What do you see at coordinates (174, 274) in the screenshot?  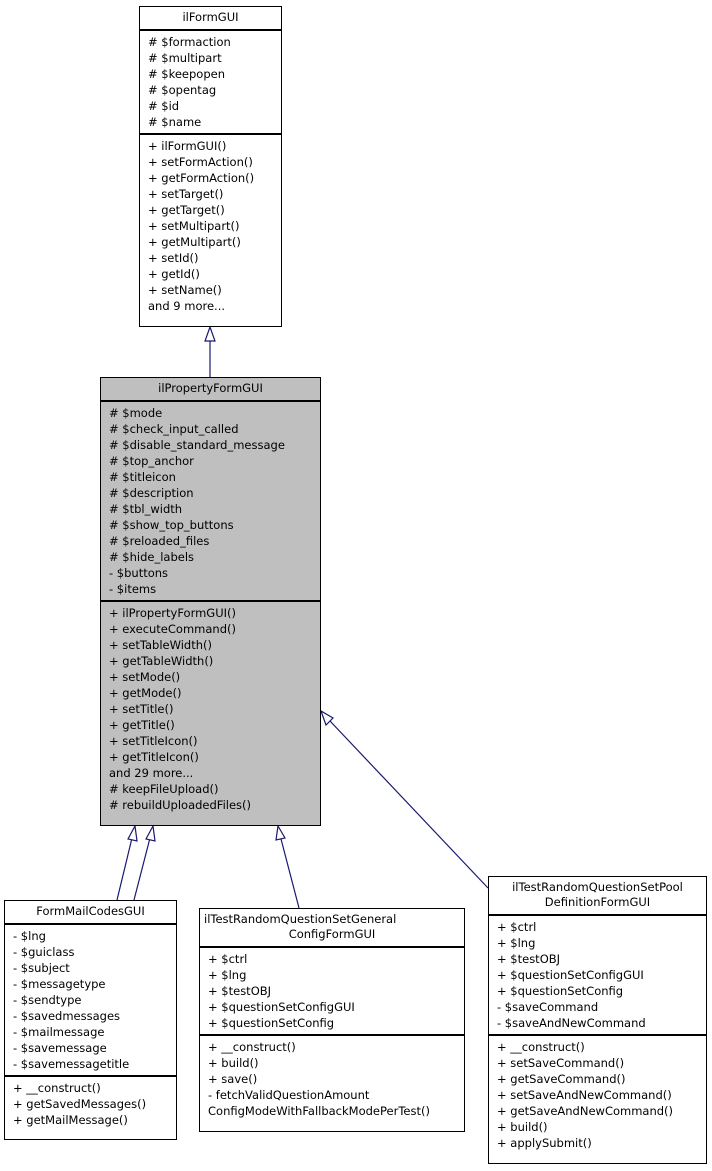 I see `method-item: + getId()` at bounding box center [174, 274].